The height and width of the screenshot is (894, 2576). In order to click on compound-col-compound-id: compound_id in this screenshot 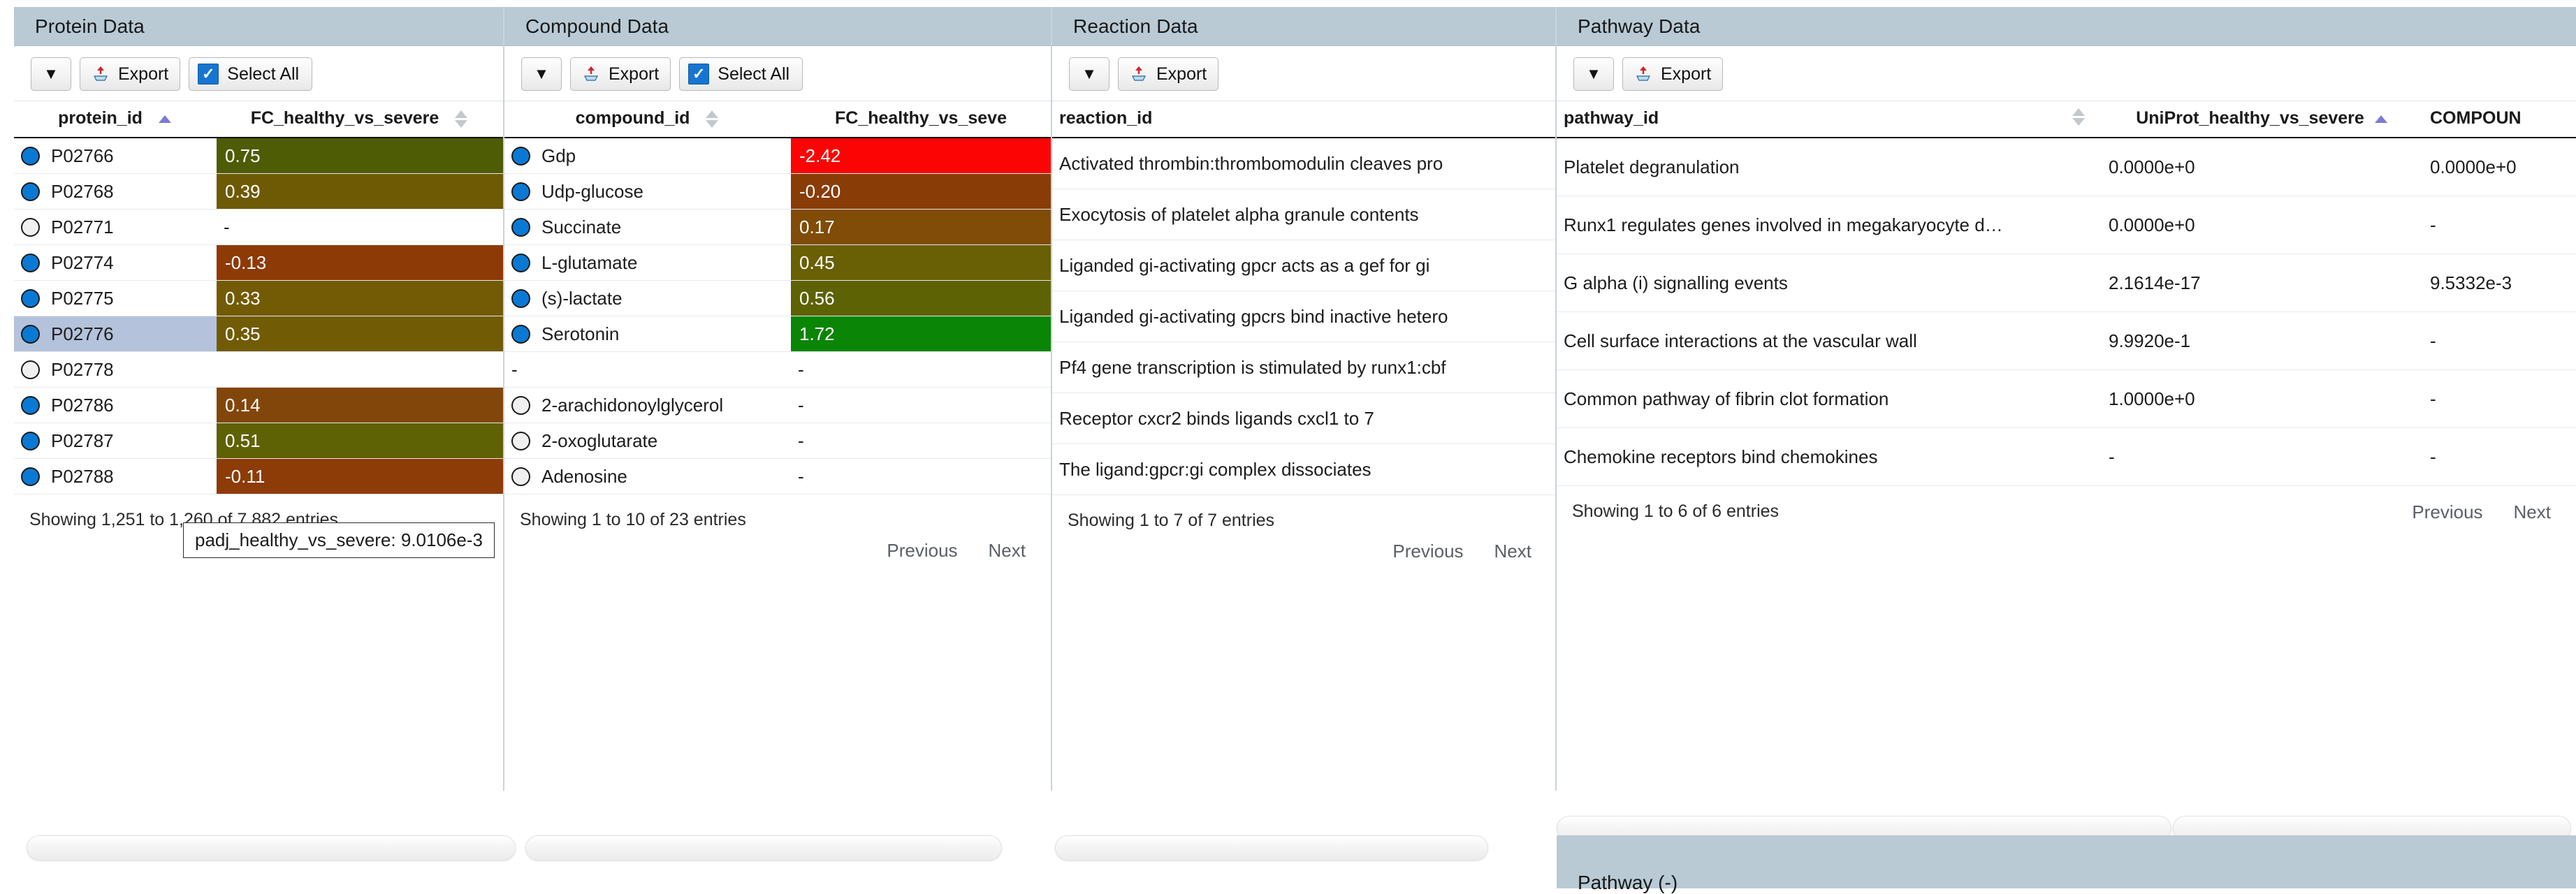, I will do `click(647, 119)`.